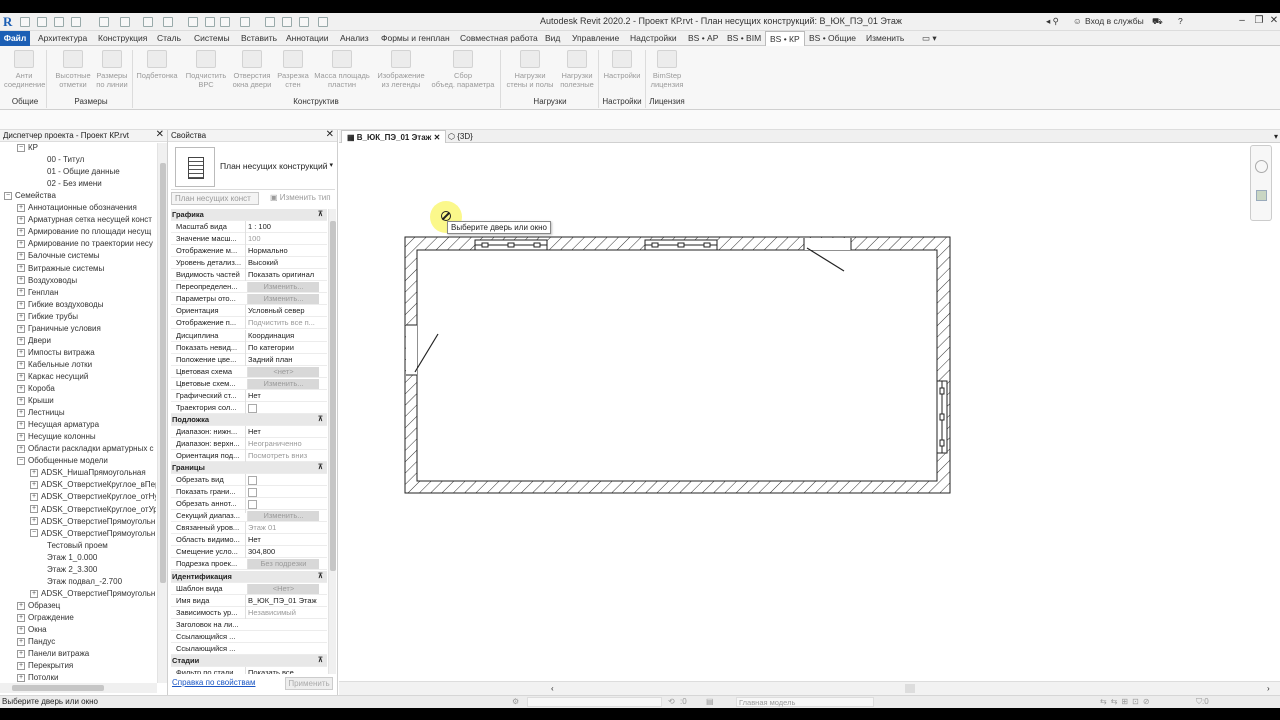  What do you see at coordinates (283, 456) in the screenshot?
I see `property-value: Посмотреть вниз` at bounding box center [283, 456].